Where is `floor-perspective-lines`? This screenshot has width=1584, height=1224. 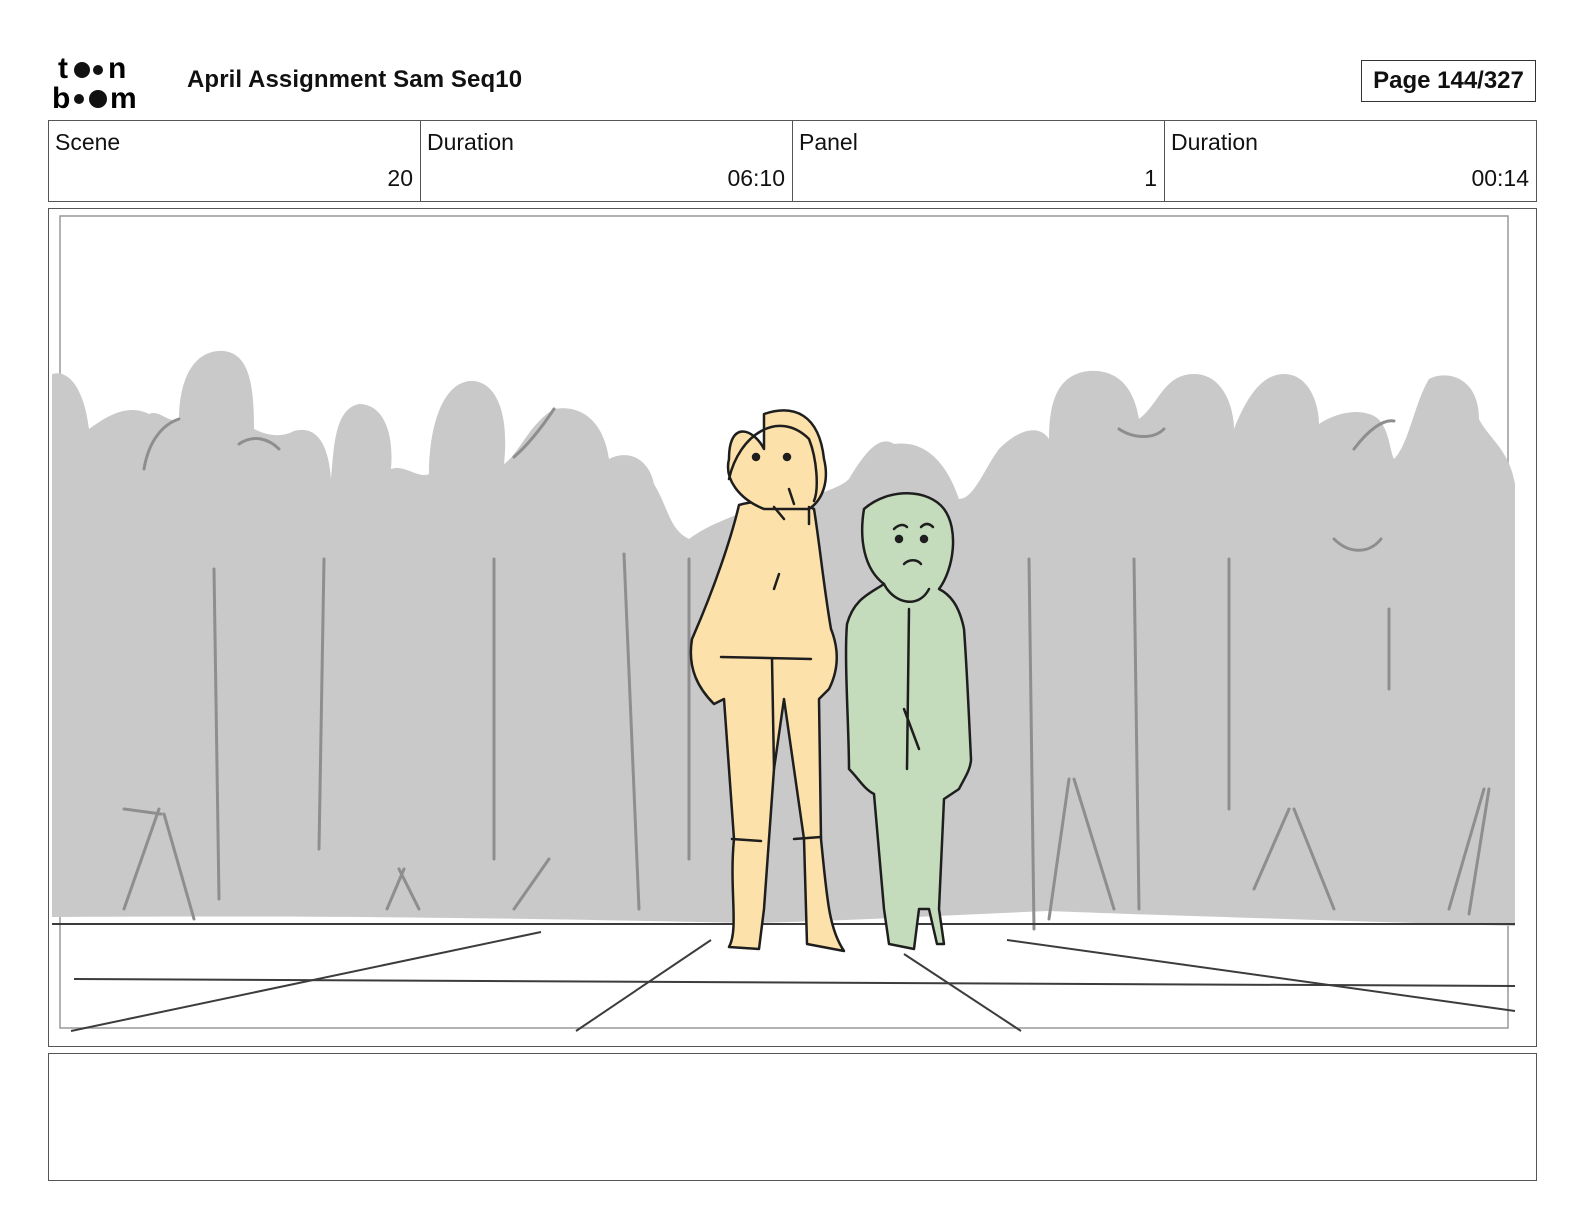
floor-perspective-lines is located at coordinates (784, 977).